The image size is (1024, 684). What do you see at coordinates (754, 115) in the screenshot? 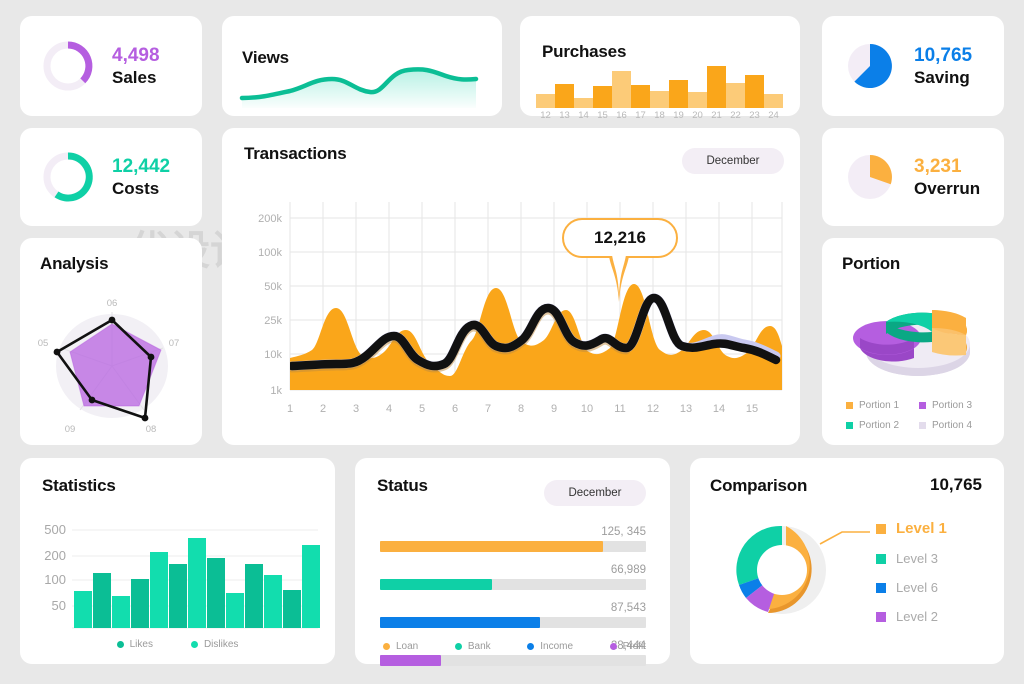
I see `svg-text: 23` at bounding box center [754, 115].